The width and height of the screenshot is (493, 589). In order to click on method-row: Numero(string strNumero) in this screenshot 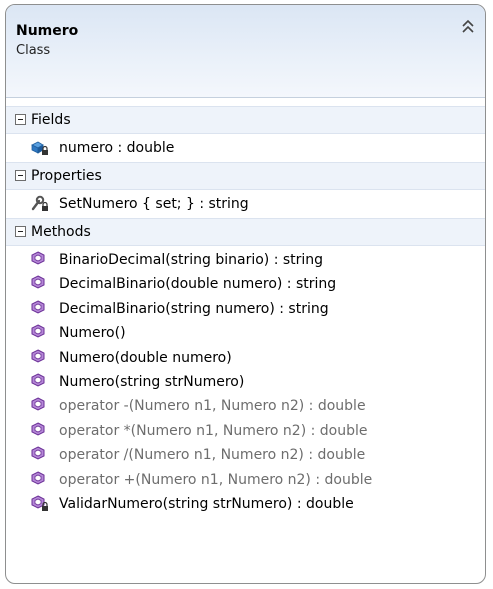, I will do `click(245, 382)`.